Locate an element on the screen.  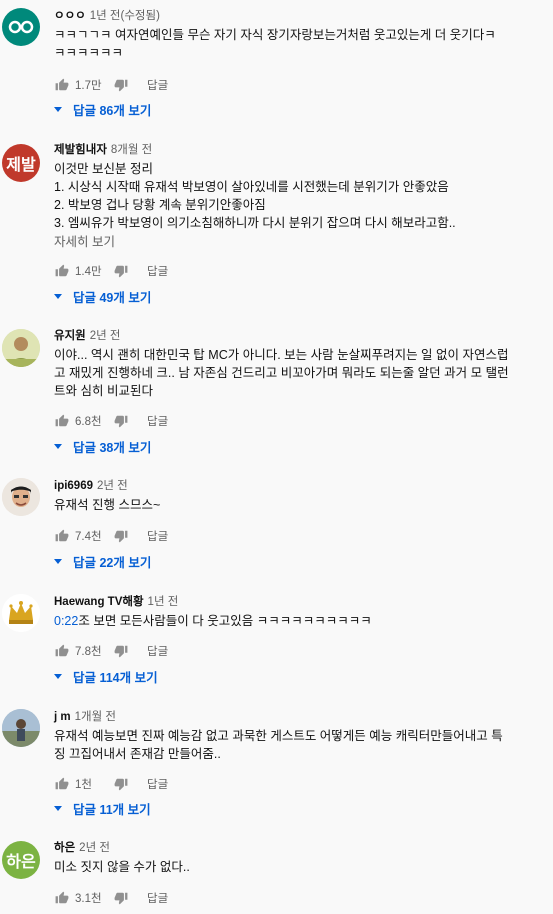
comment-actions: 1.7만 답글 is located at coordinates (111, 85).